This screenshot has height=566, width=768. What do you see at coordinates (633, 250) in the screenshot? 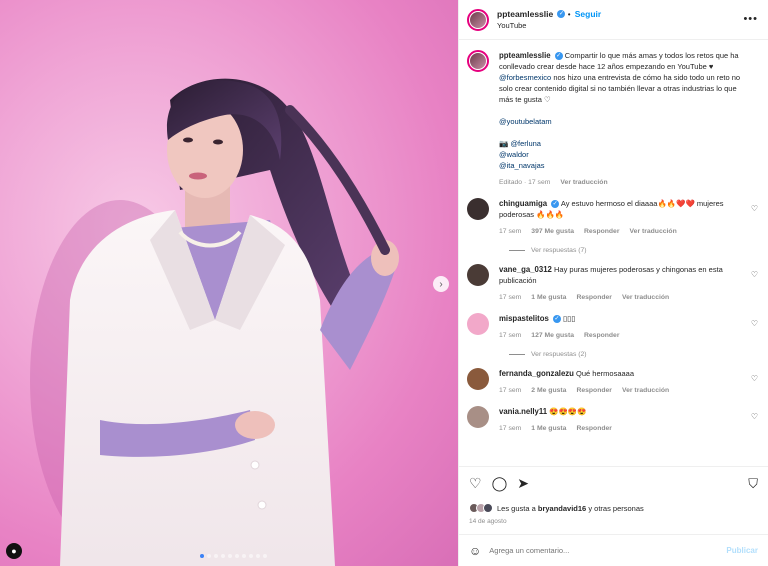
I see `view-replies-link: Ver respuestas (7)` at bounding box center [633, 250].